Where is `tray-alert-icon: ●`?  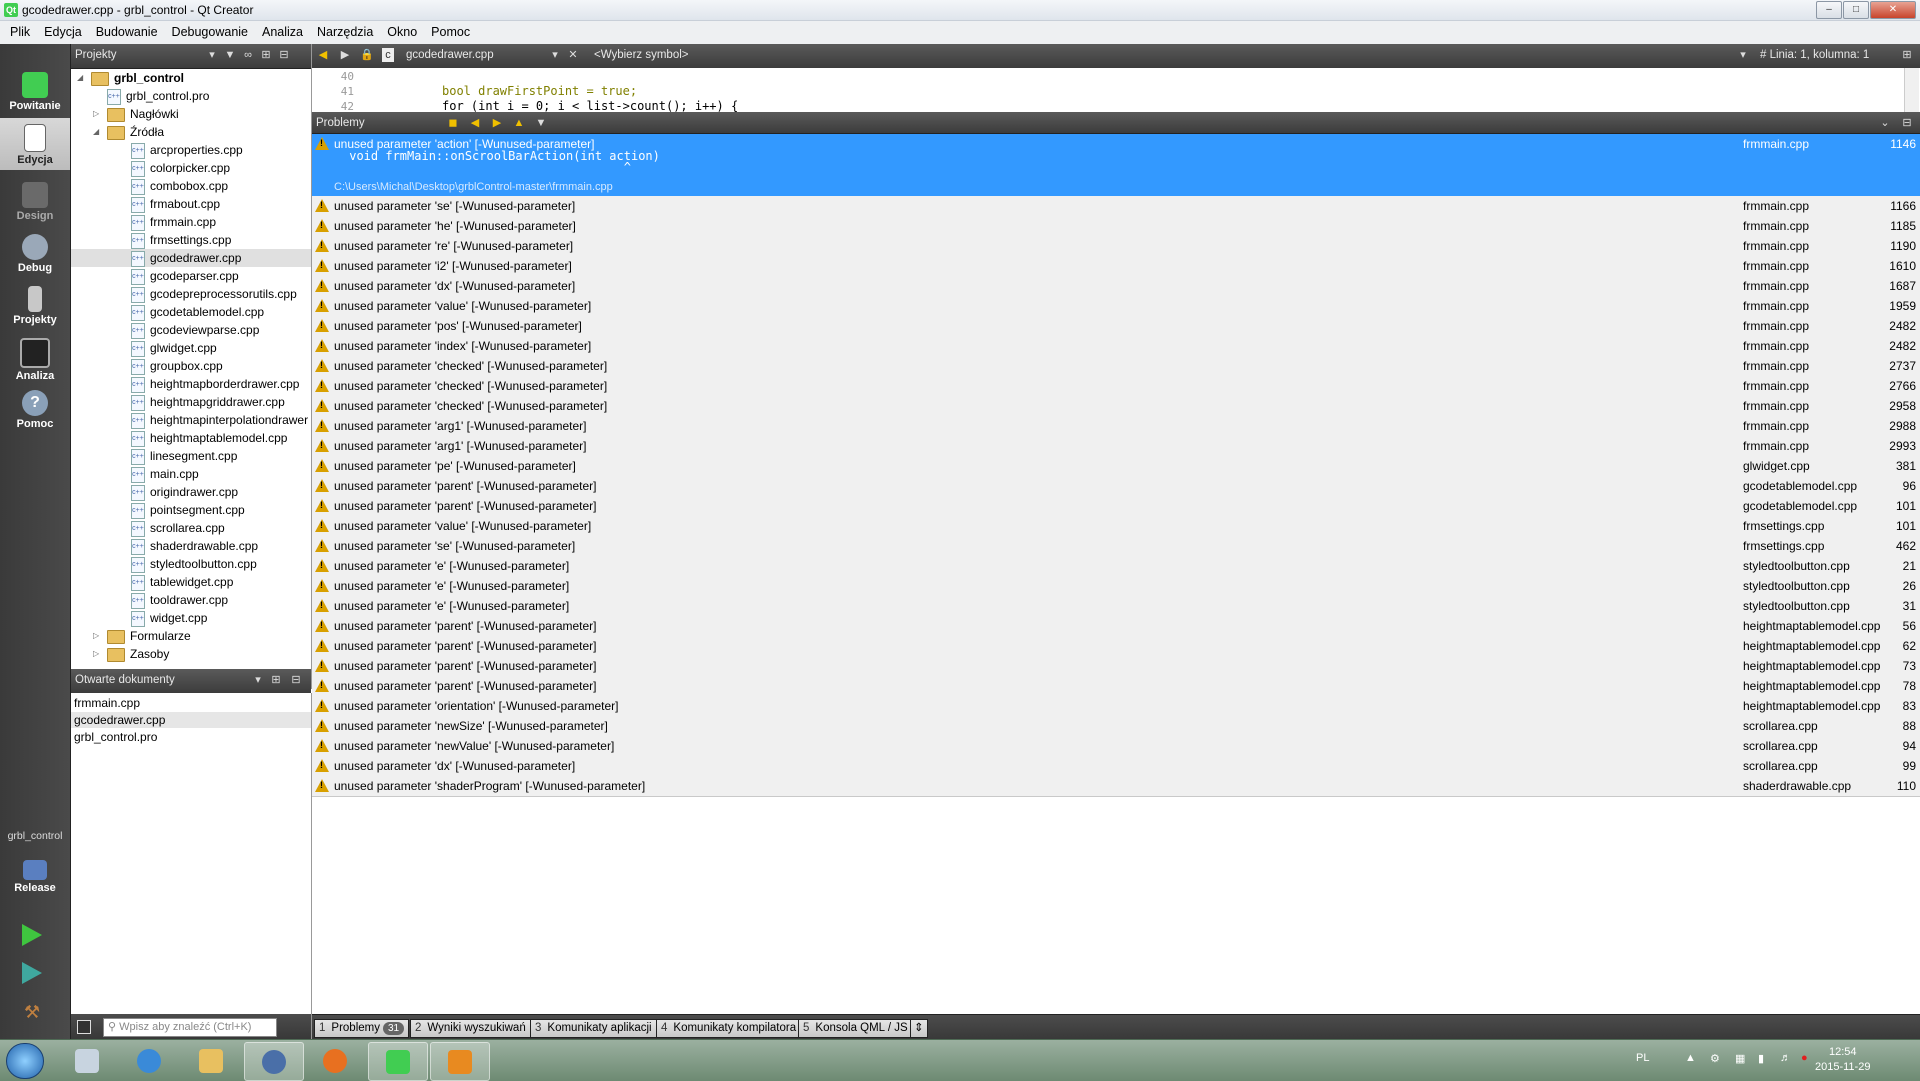
tray-alert-icon: ● is located at coordinates (1804, 1058).